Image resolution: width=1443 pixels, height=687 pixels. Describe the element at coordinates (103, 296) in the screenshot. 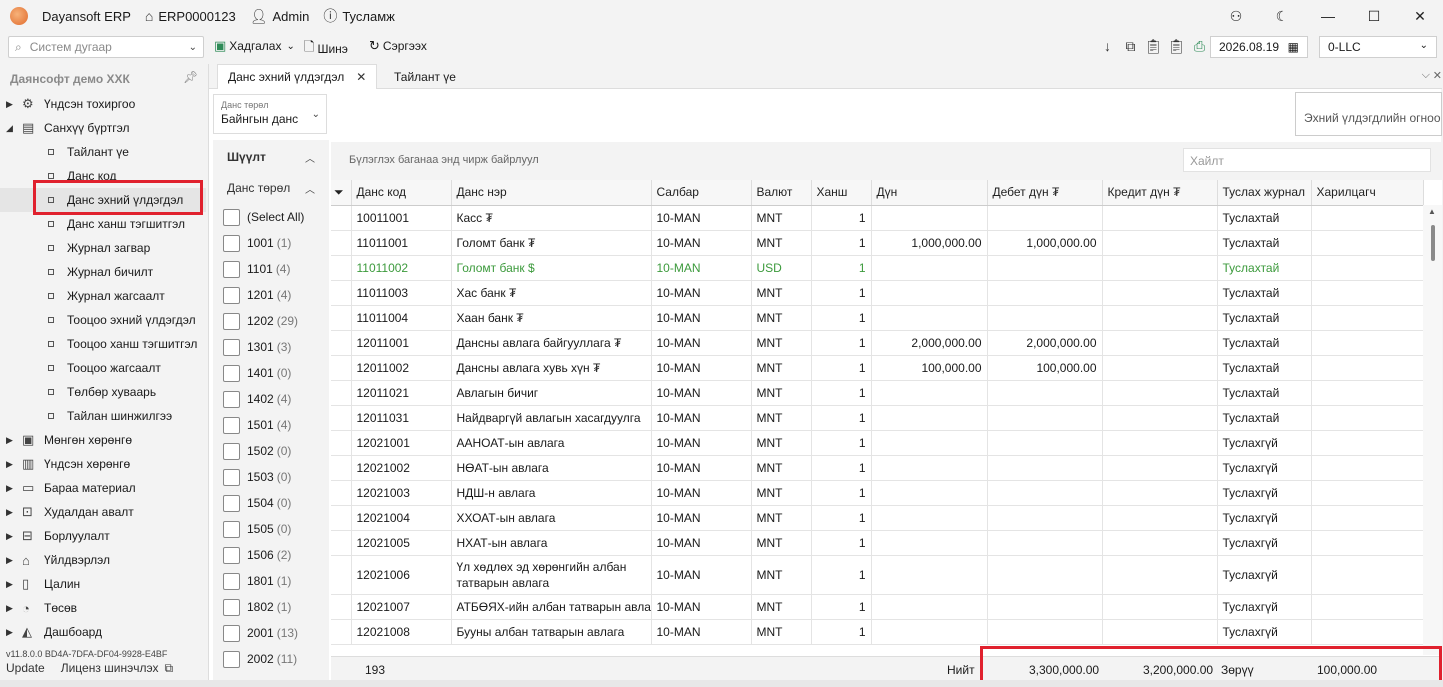

I see `sidebar-item: Журнал жагсаалт` at that location.